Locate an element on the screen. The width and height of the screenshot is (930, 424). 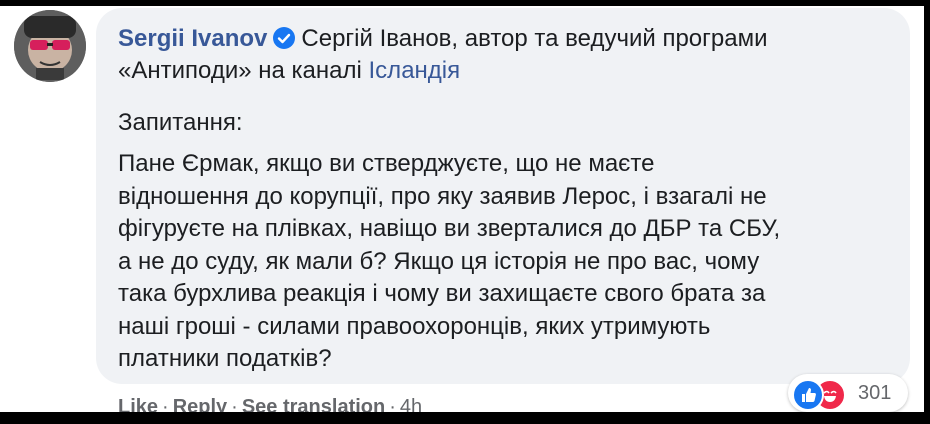
verified-badge-icon is located at coordinates (284, 38).